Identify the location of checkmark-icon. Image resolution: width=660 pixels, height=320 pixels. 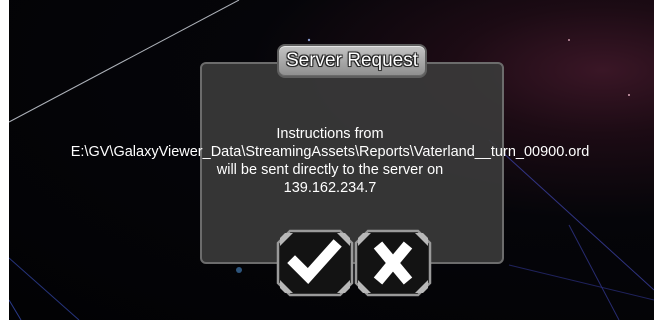
(315, 263).